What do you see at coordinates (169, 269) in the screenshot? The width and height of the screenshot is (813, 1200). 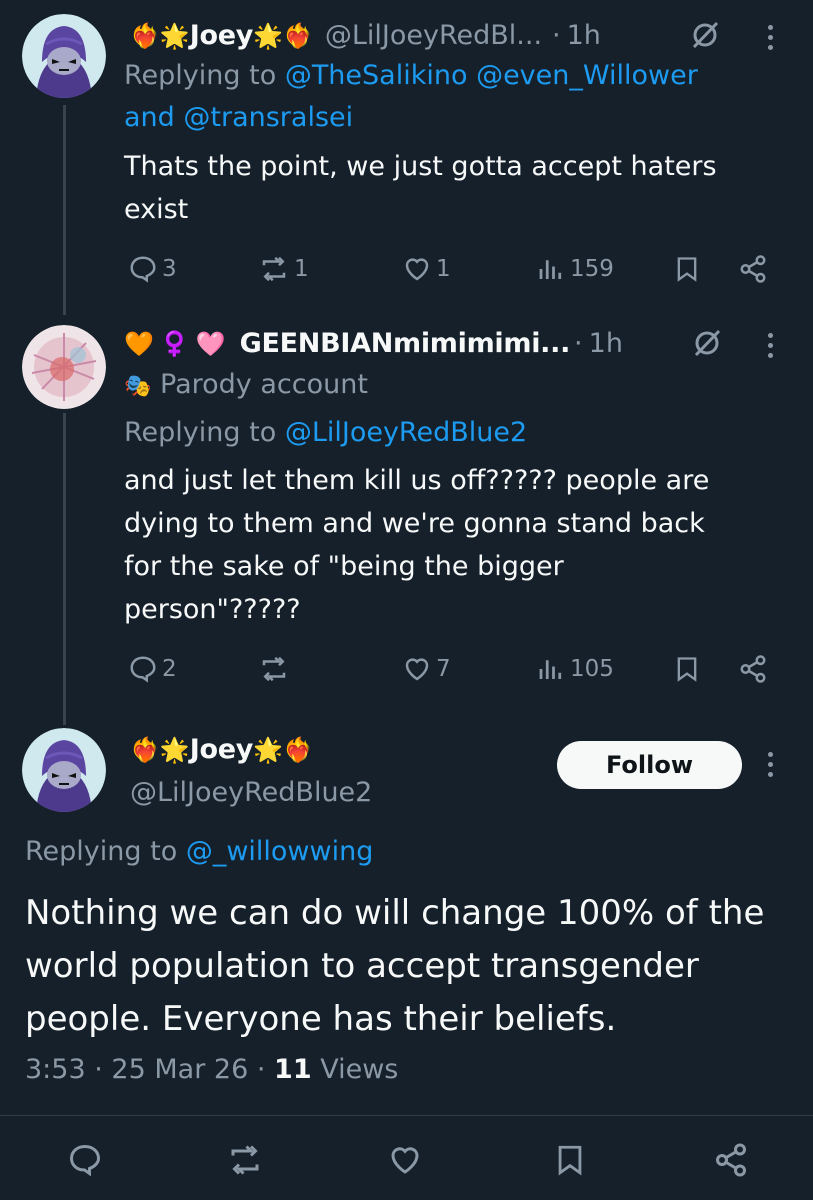 I see `reply-count: 3` at bounding box center [169, 269].